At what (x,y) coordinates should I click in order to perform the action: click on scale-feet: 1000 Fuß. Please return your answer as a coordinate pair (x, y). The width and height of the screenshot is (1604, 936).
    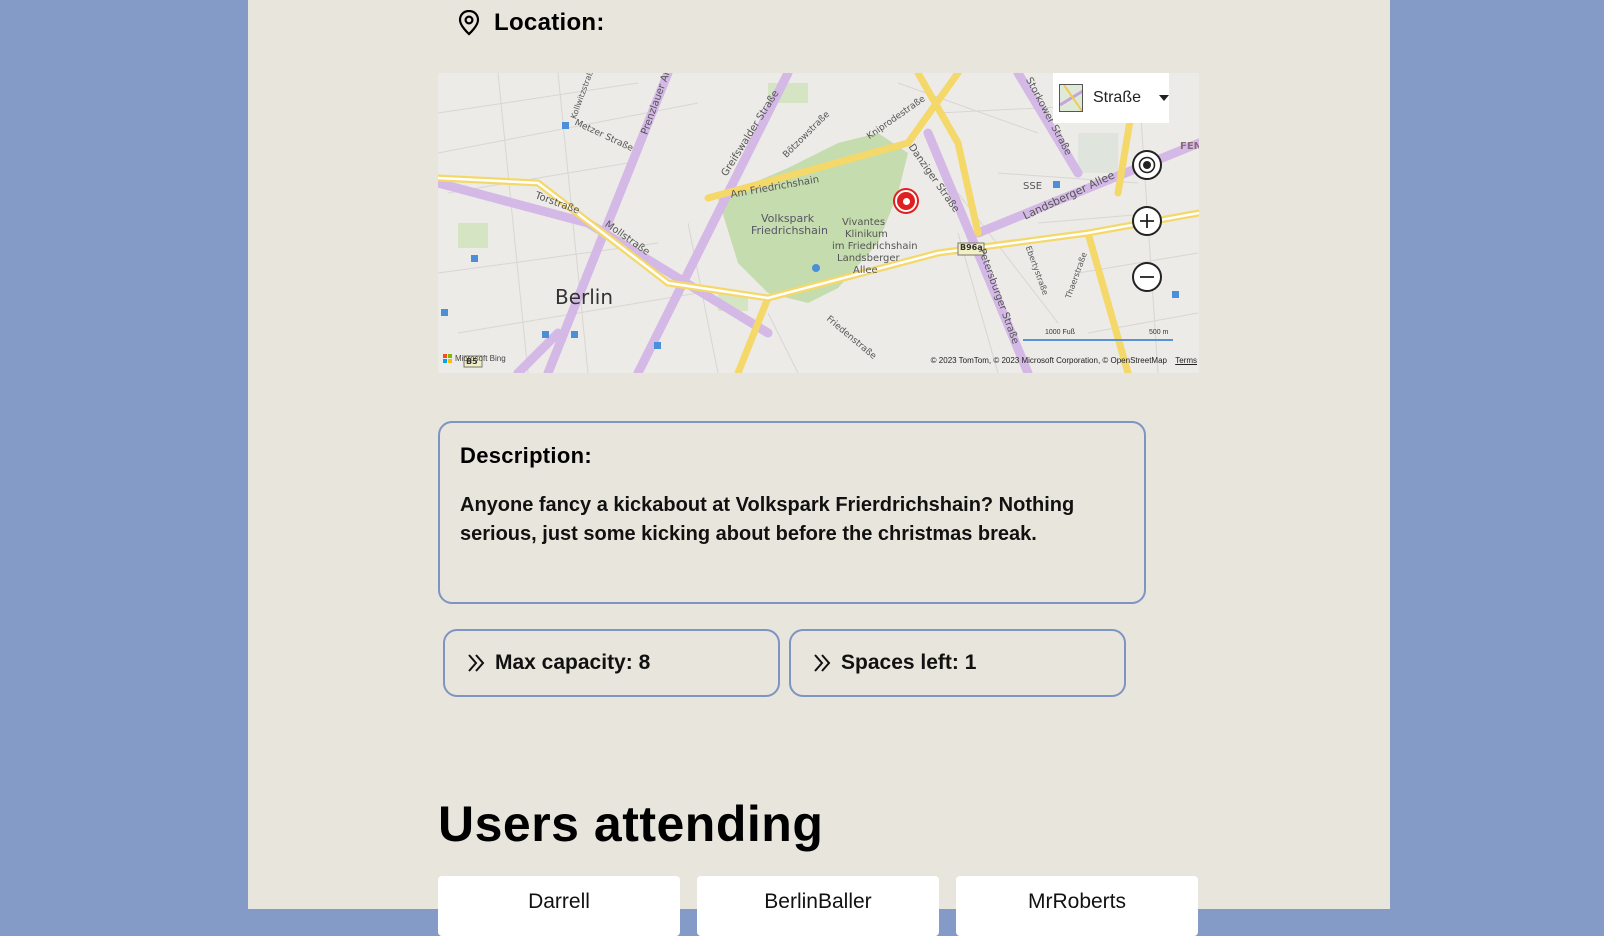
    Looking at the image, I should click on (1060, 332).